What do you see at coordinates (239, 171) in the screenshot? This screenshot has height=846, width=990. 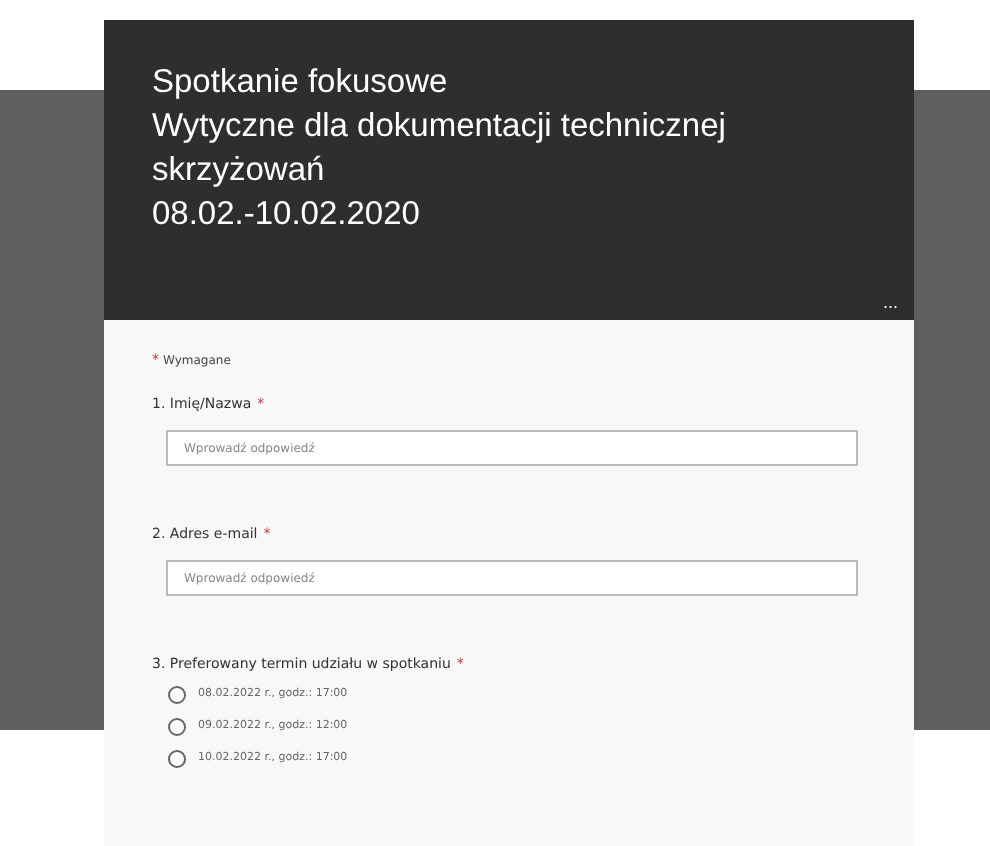 I see `form-title-line: skrzyżowań` at bounding box center [239, 171].